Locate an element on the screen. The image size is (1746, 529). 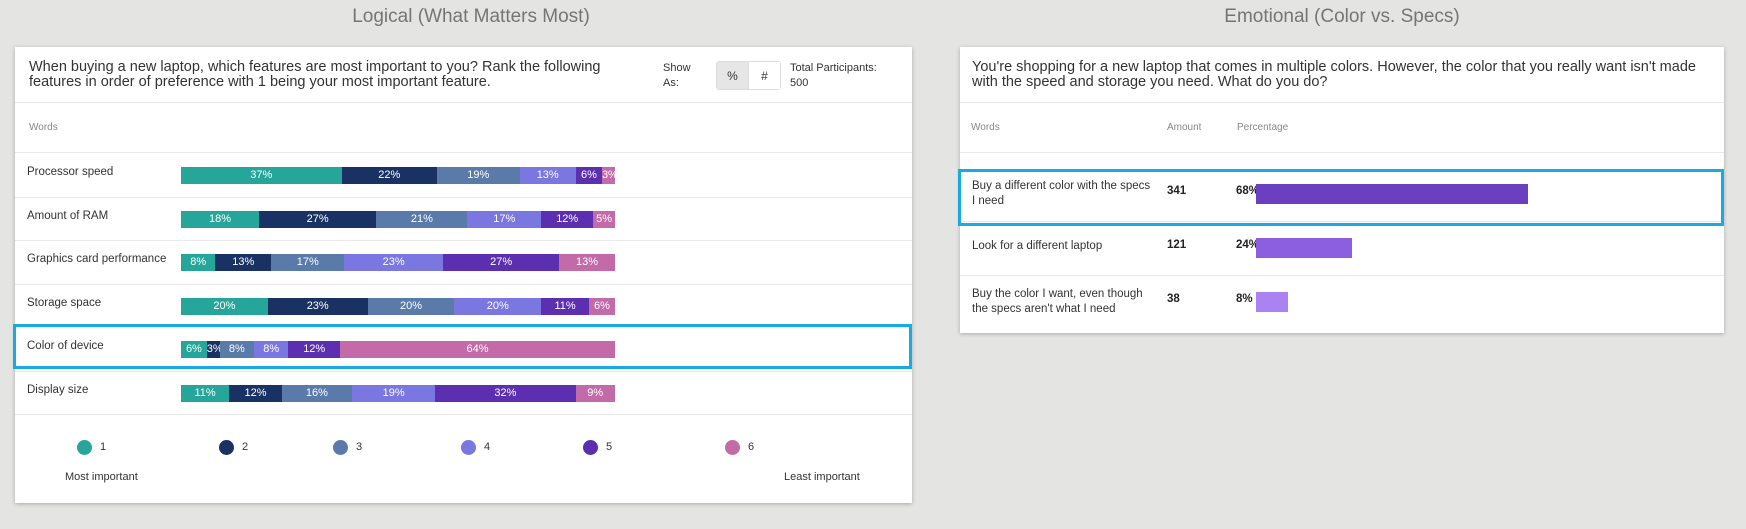
stacked-bar: 20% 23% 20% 20% 11% 6% is located at coordinates (398, 306).